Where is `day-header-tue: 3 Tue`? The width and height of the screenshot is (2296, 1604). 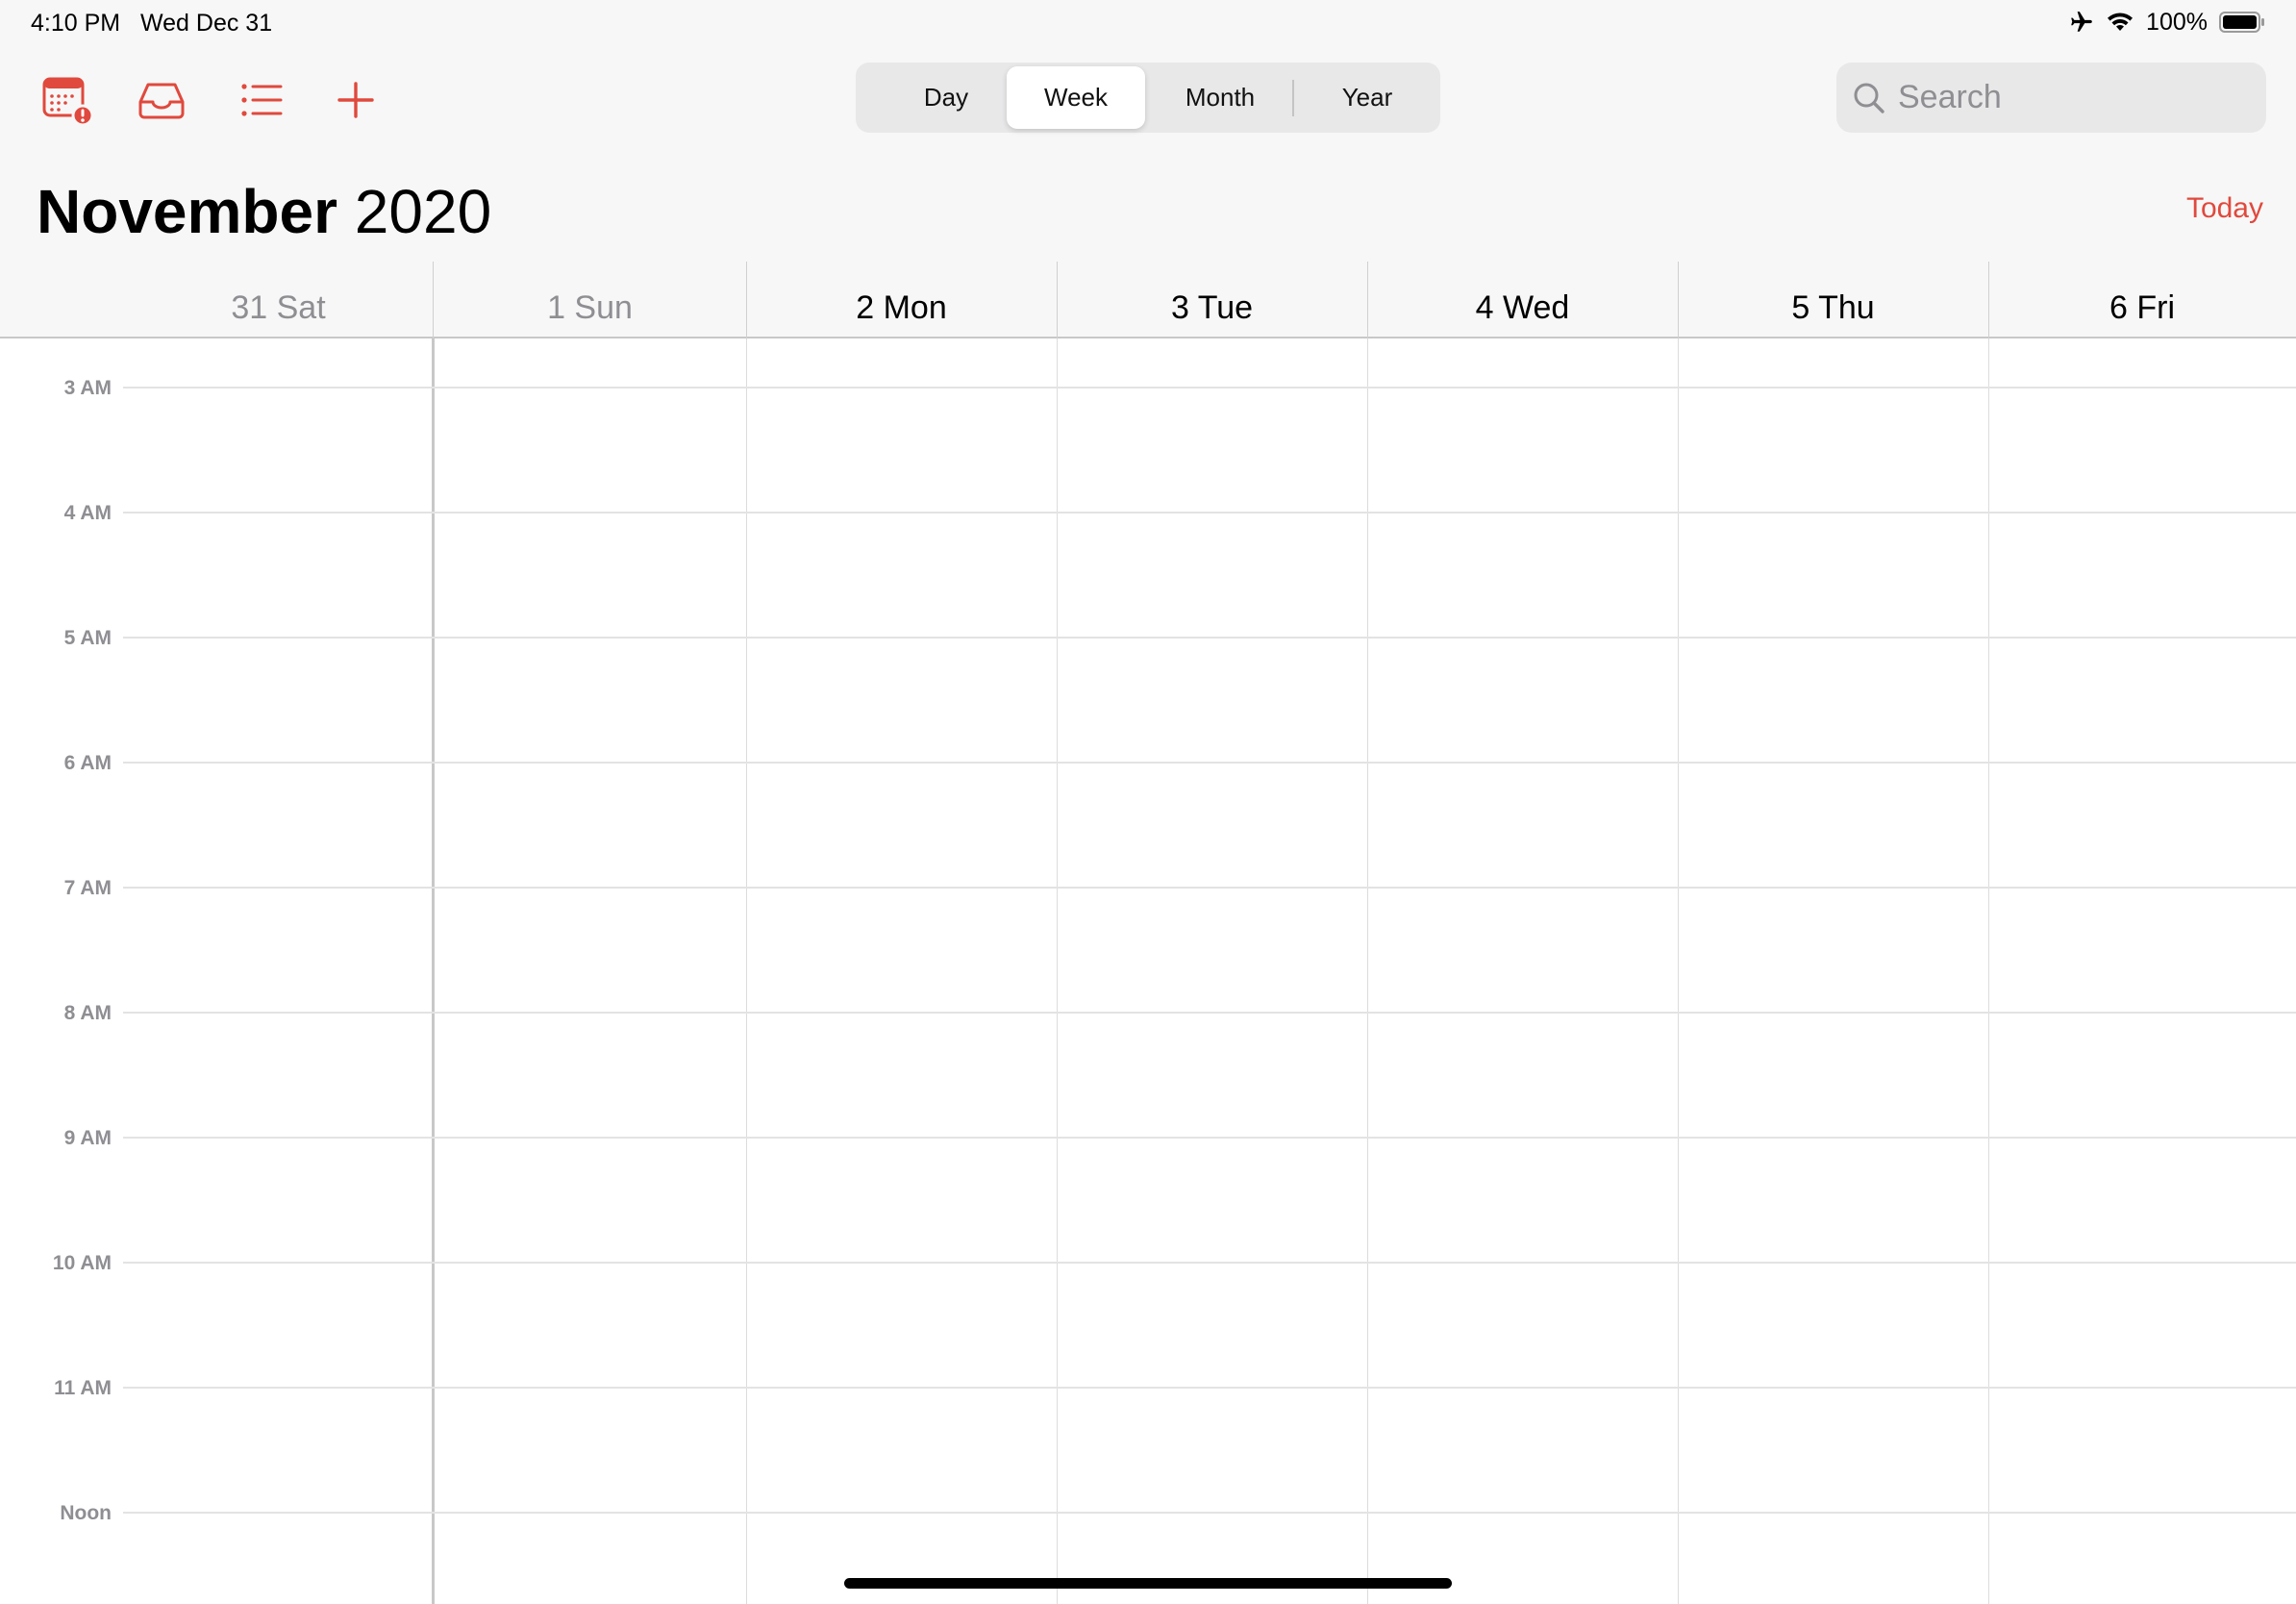 day-header-tue: 3 Tue is located at coordinates (1212, 308).